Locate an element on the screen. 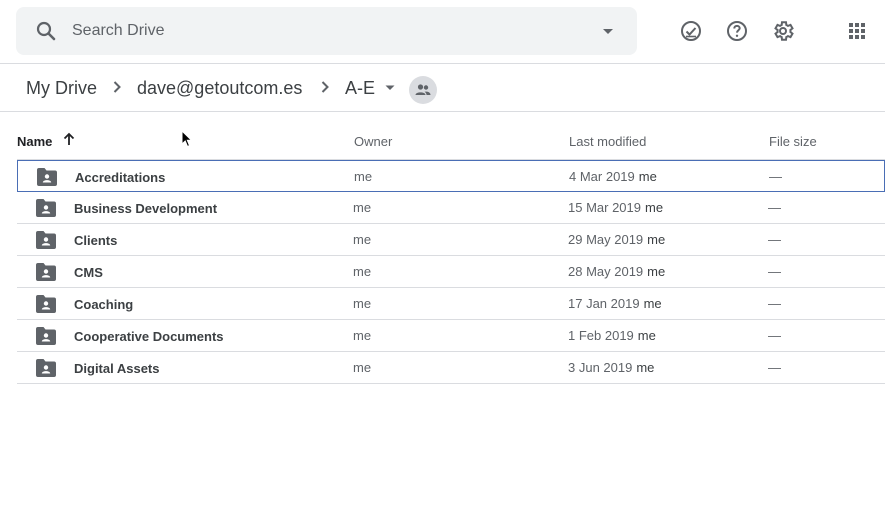  last-modified: 1 Feb 2019 me is located at coordinates (612, 335).